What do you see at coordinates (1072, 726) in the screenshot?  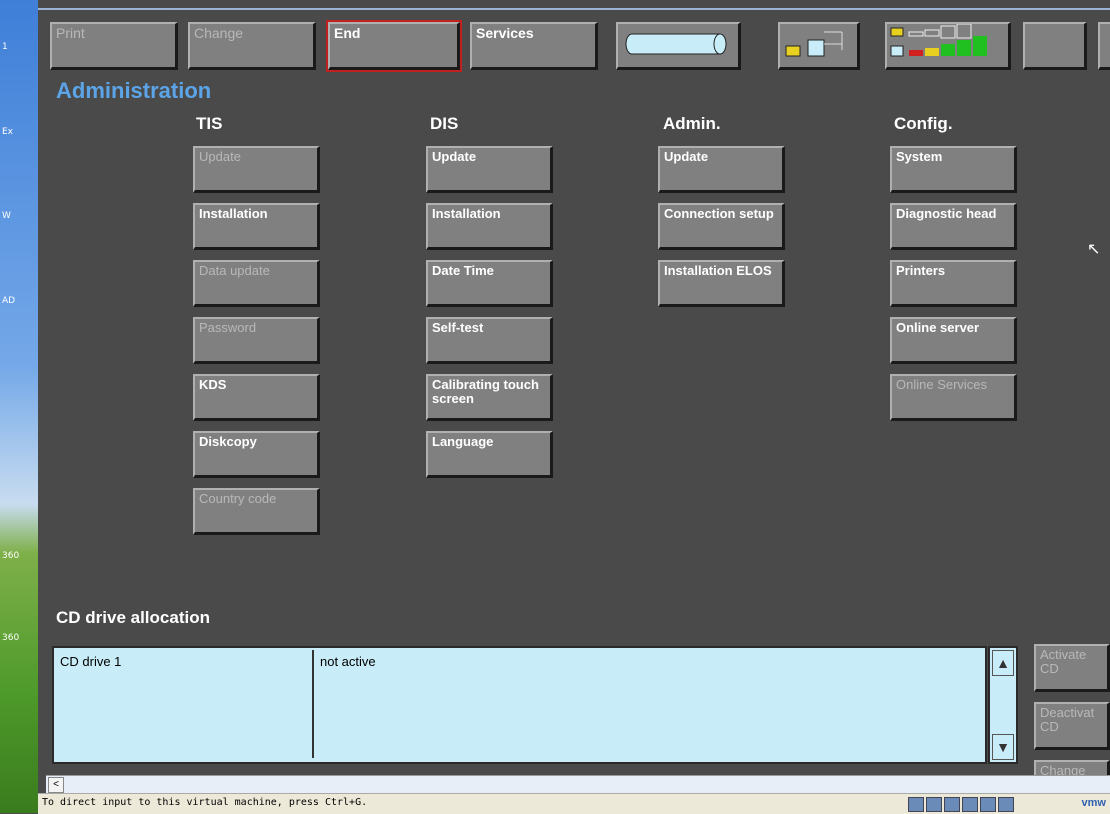 I see `deactivate-cd-button: Deactivat CD` at bounding box center [1072, 726].